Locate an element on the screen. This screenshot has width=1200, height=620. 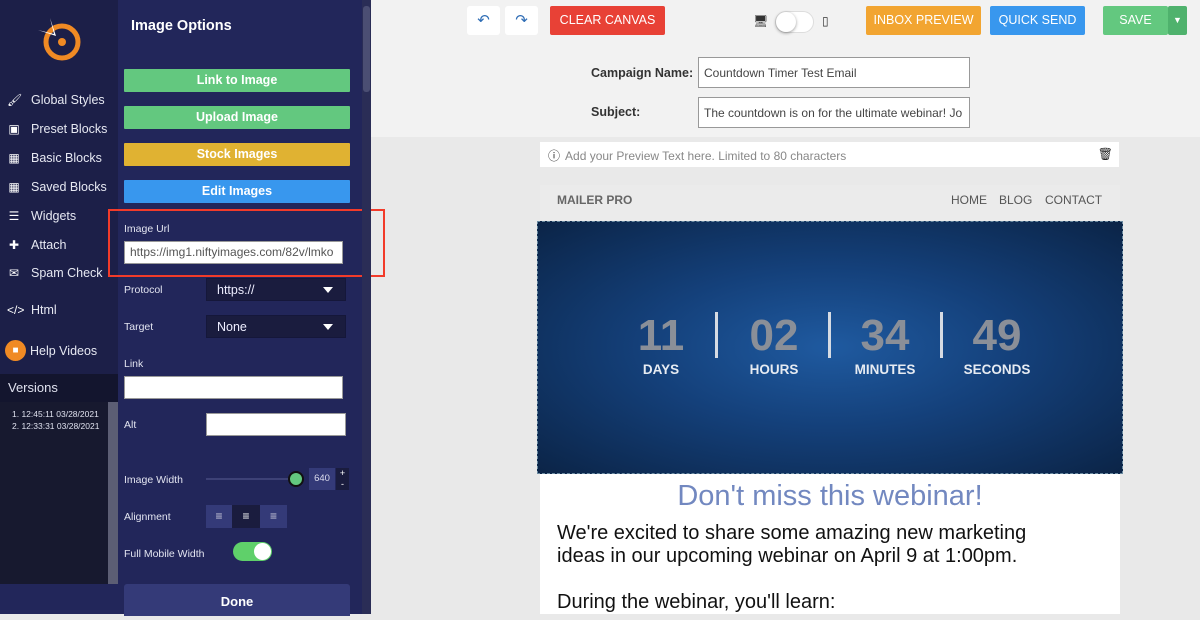
campaign-name-input: Countdown Timer Test Email is located at coordinates (834, 72).